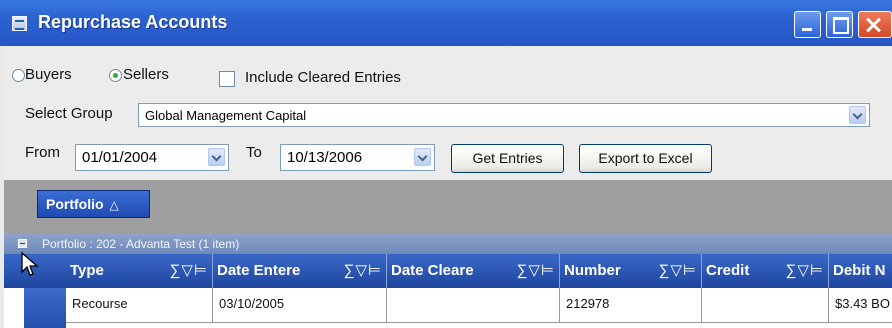 This screenshot has width=892, height=328. I want to click on column-header-number: Number ∑▽⊨, so click(630, 271).